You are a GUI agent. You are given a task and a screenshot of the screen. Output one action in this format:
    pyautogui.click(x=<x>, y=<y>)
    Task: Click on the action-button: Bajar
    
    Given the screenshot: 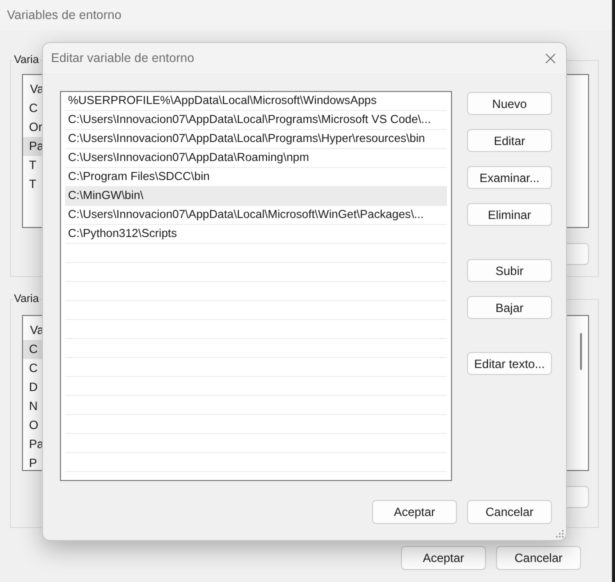 What is the action you would take?
    pyautogui.click(x=509, y=307)
    